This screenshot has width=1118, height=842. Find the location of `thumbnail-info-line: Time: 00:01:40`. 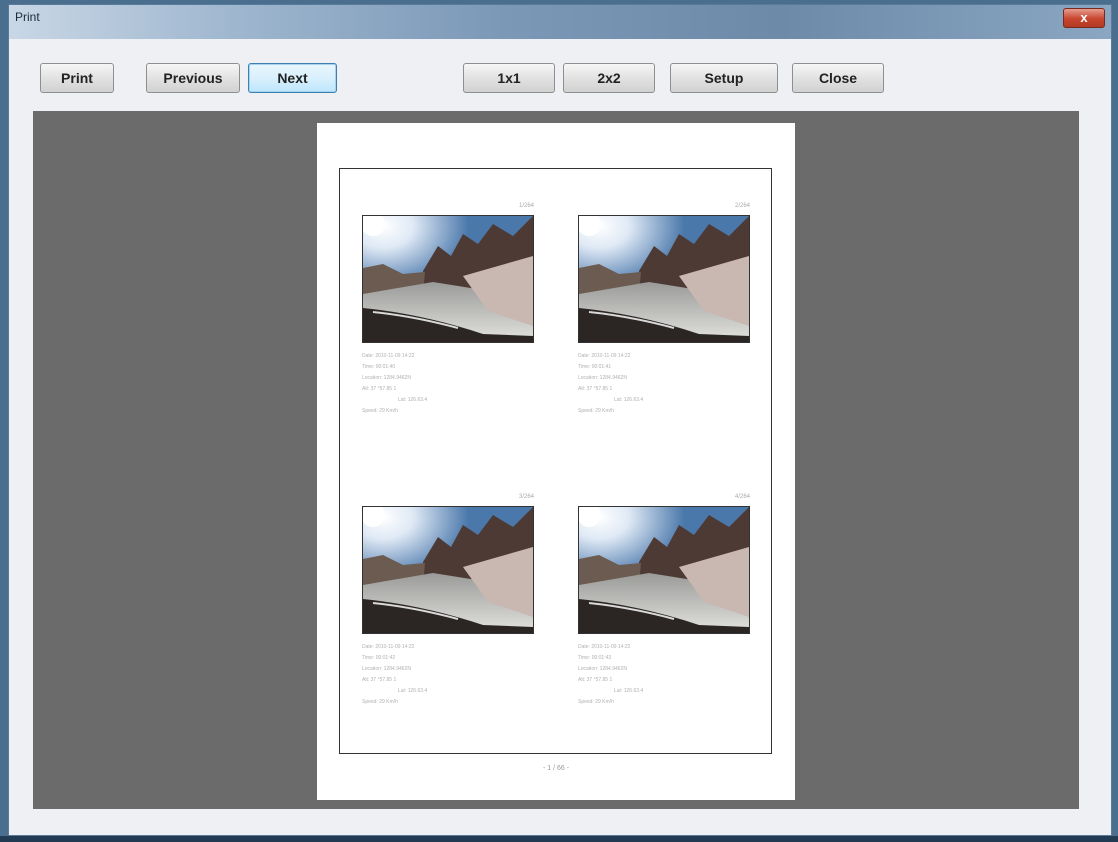

thumbnail-info-line: Time: 00:01:40 is located at coordinates (379, 367).